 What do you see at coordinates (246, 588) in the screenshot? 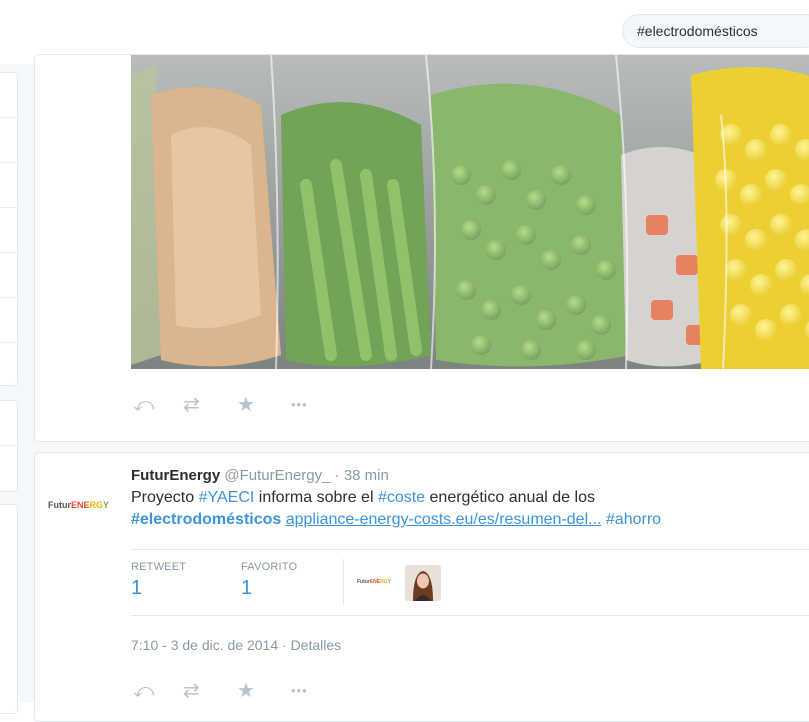
I see `favorites-count: 1` at bounding box center [246, 588].